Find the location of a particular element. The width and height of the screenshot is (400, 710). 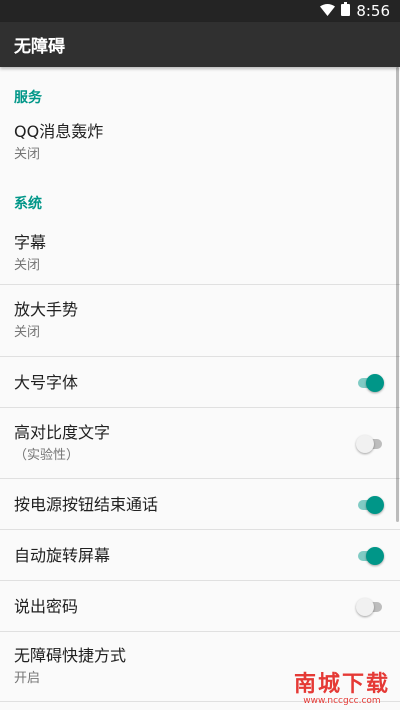

setting-power-button-ends-call: 按电源按钮结束通话 is located at coordinates (200, 504).